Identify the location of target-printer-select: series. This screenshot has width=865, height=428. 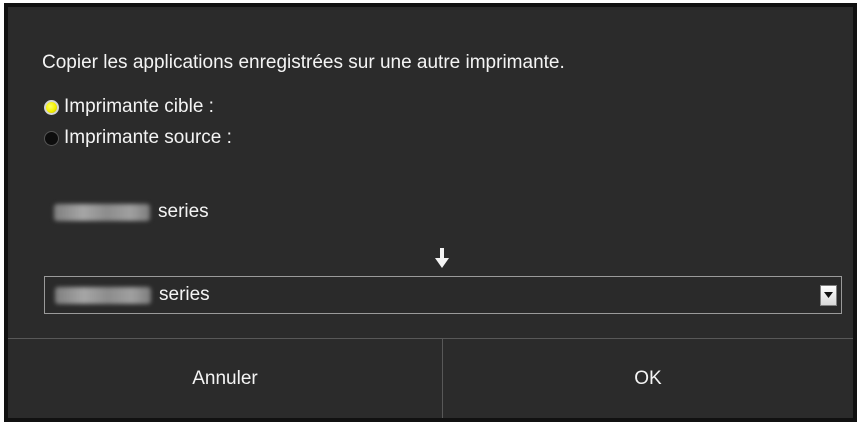
(443, 295).